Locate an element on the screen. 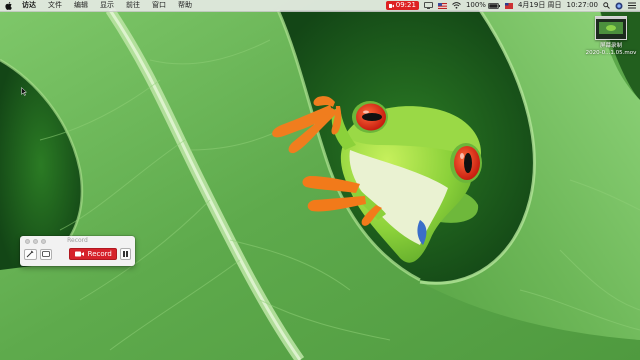  battery-status: 100% is located at coordinates (483, 5).